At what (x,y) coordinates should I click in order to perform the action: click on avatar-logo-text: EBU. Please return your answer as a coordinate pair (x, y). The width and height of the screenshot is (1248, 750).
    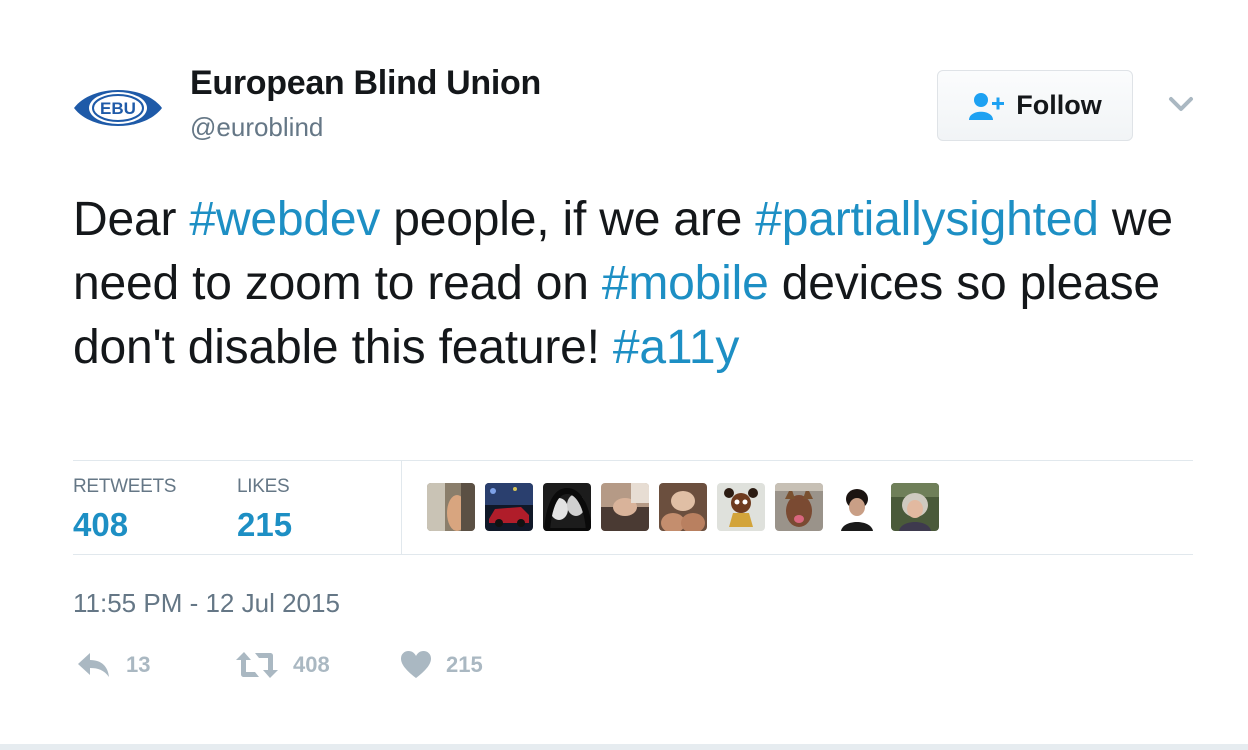
    Looking at the image, I should click on (118, 108).